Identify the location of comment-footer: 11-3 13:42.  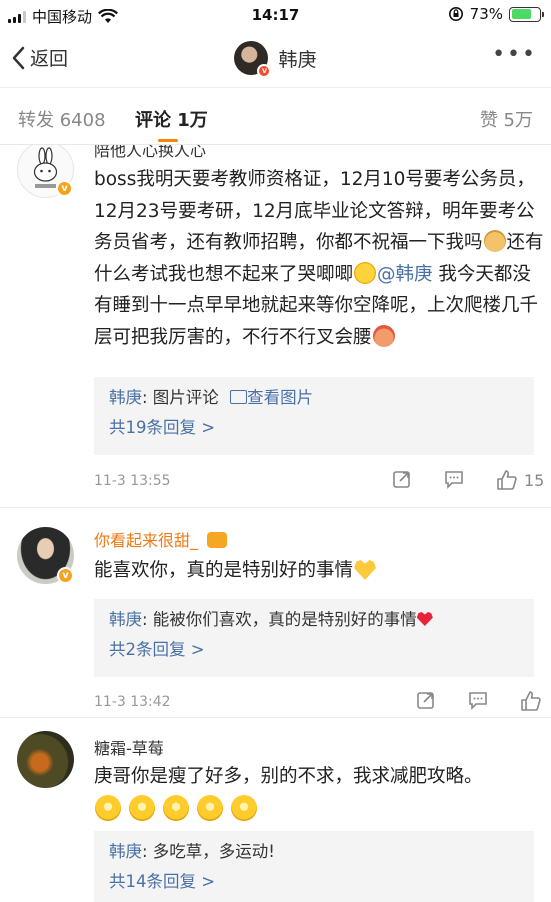
(320, 702).